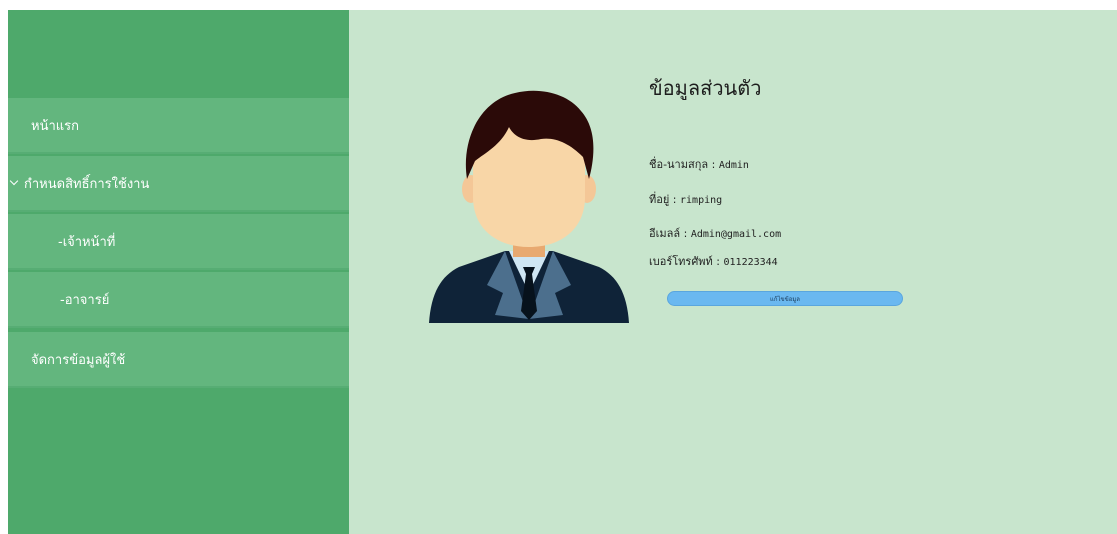 The image size is (1117, 534). What do you see at coordinates (178, 126) in the screenshot?
I see `sidebar-item-home: หน้าแรก` at bounding box center [178, 126].